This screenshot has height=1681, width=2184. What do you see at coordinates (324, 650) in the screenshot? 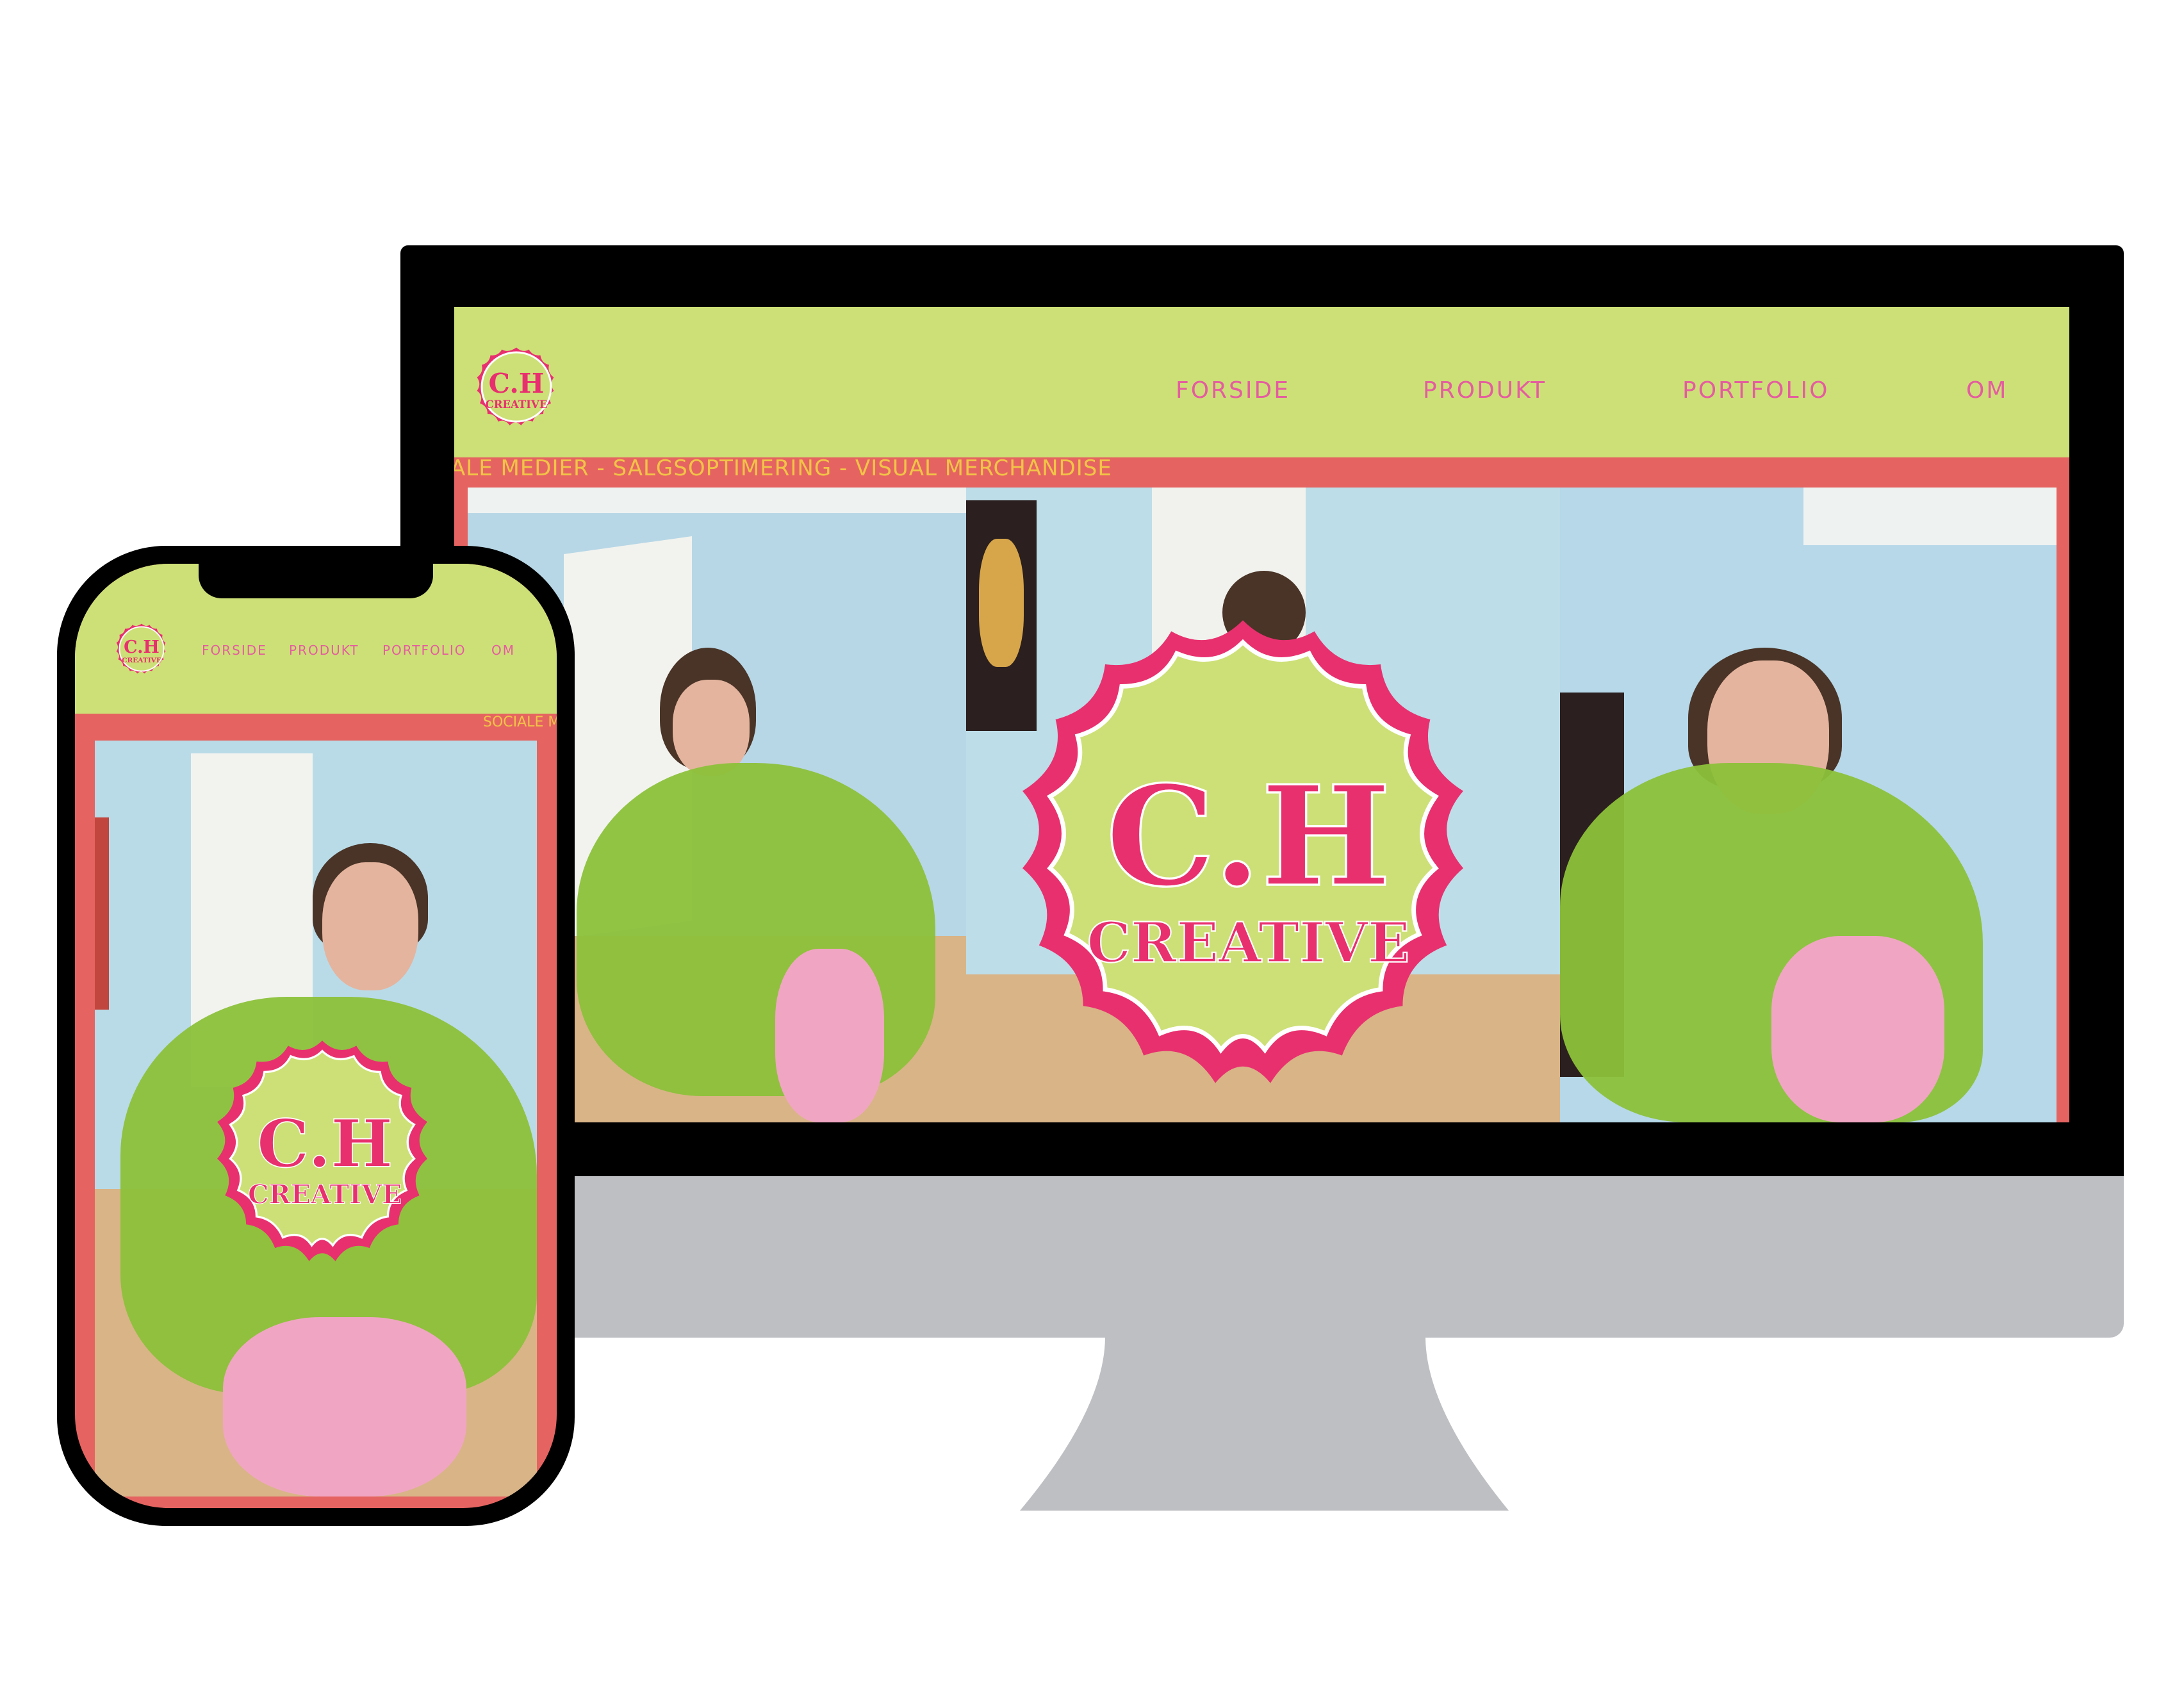
I see `mobile-nav-produkt: PRODUKT` at bounding box center [324, 650].